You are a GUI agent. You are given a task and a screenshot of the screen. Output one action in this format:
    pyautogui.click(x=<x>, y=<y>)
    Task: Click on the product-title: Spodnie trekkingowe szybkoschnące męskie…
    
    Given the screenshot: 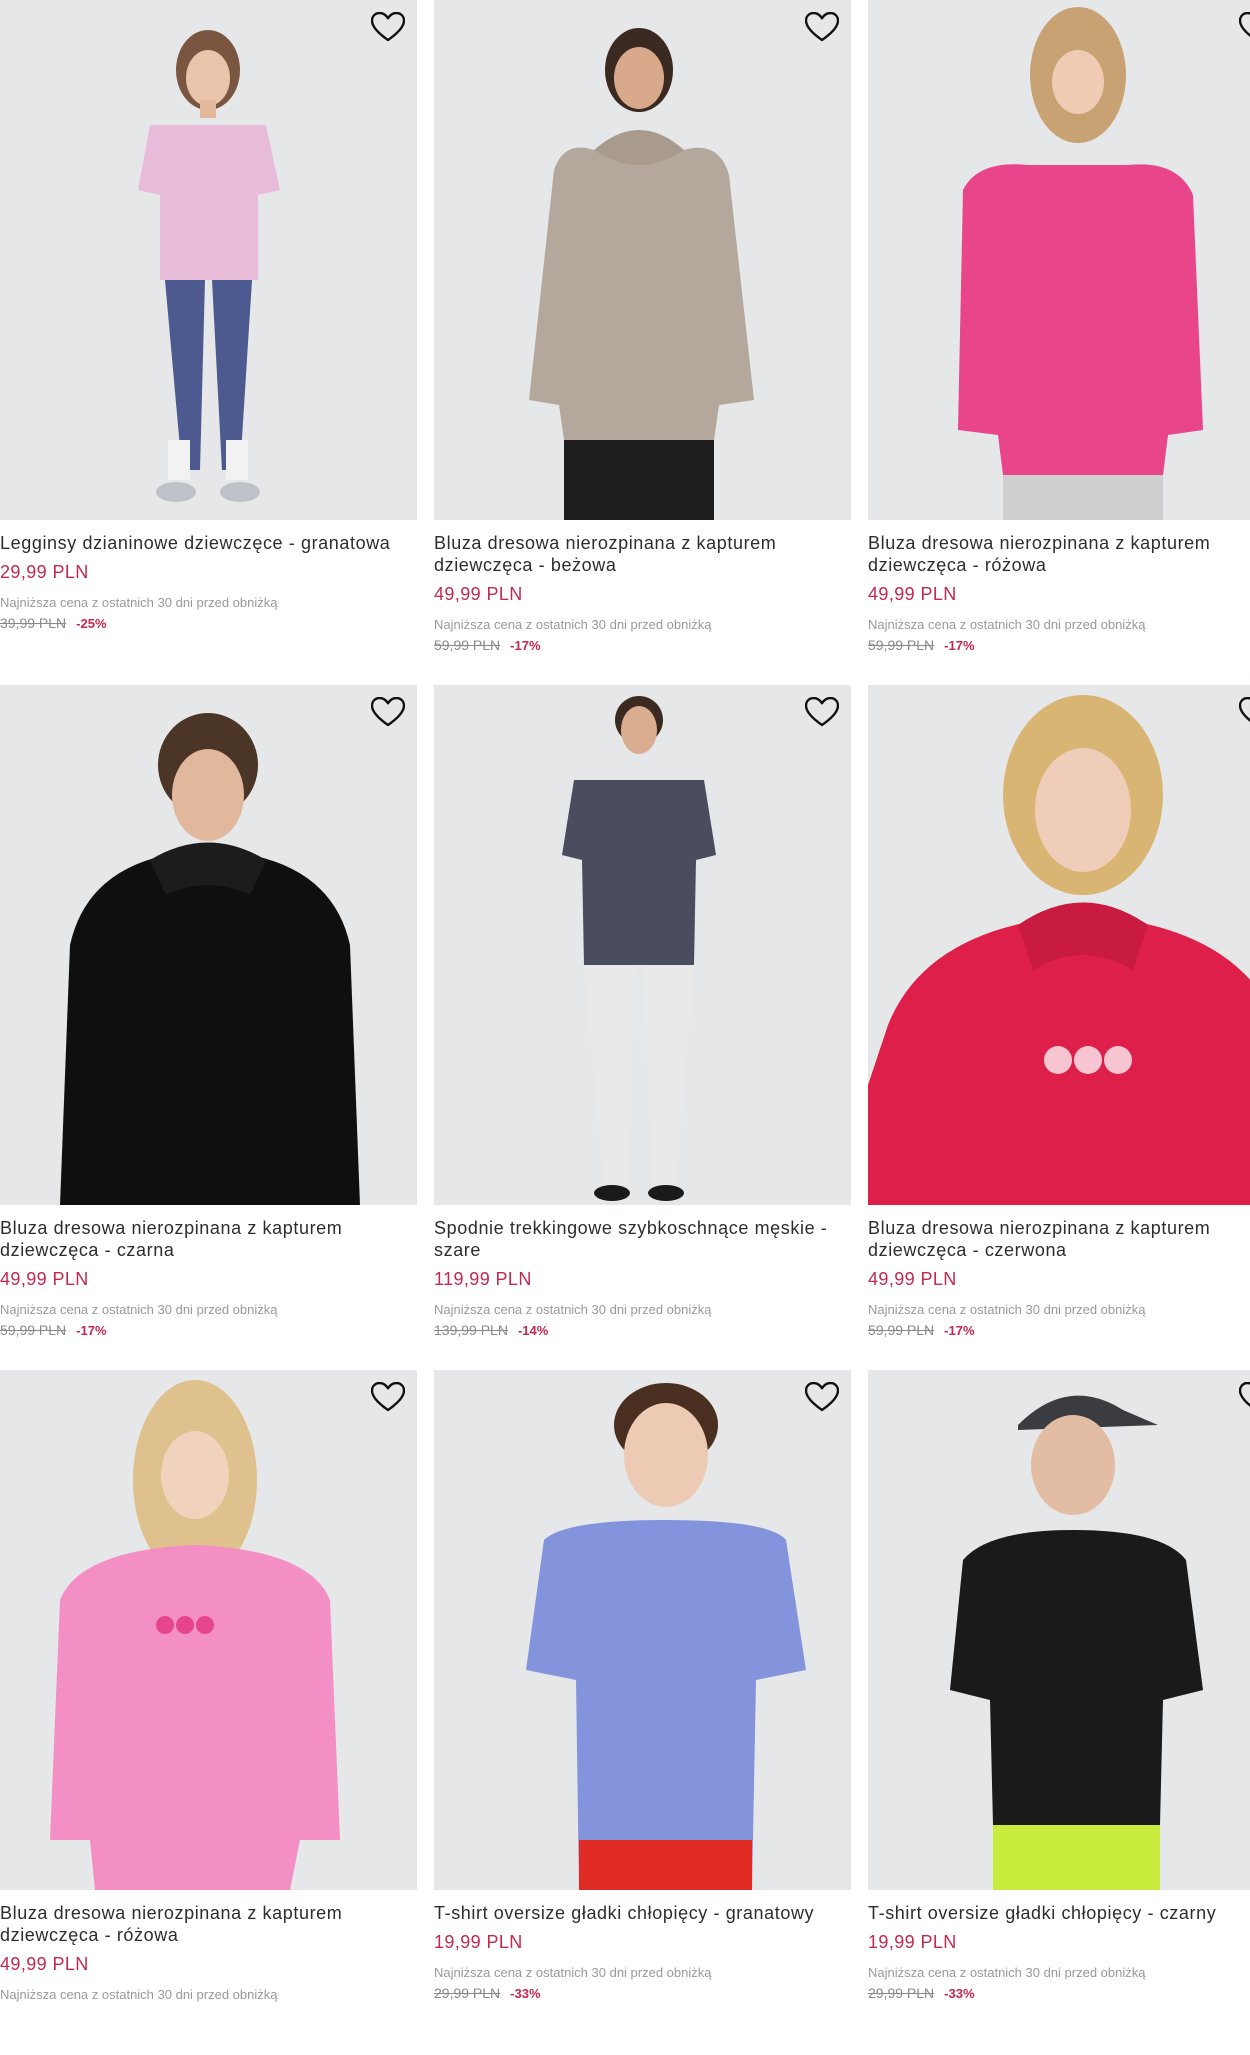 What is the action you would take?
    pyautogui.click(x=642, y=1239)
    